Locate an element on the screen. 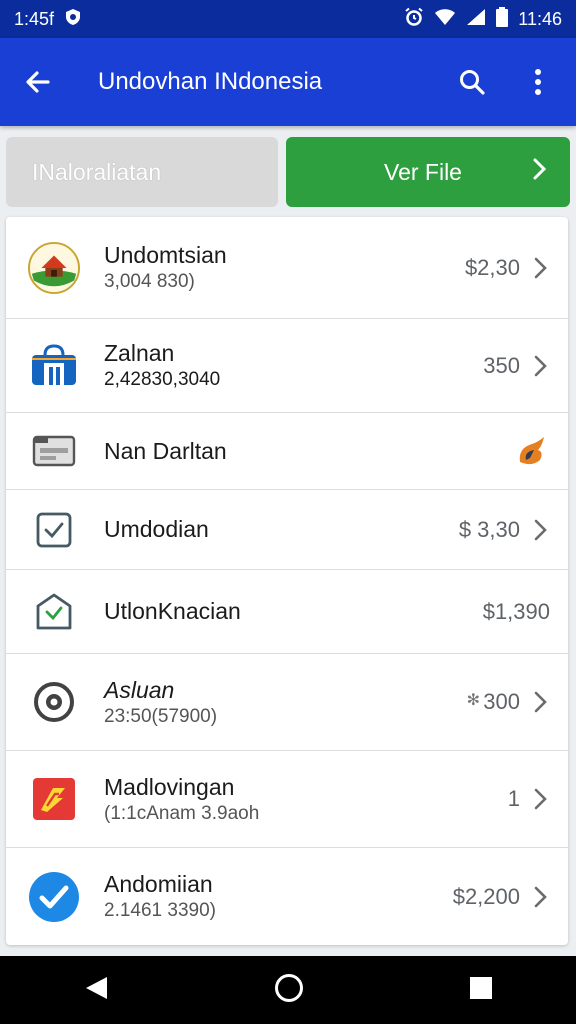 Image resolution: width=576 pixels, height=1024 pixels. item-value: 1 is located at coordinates (513, 798).